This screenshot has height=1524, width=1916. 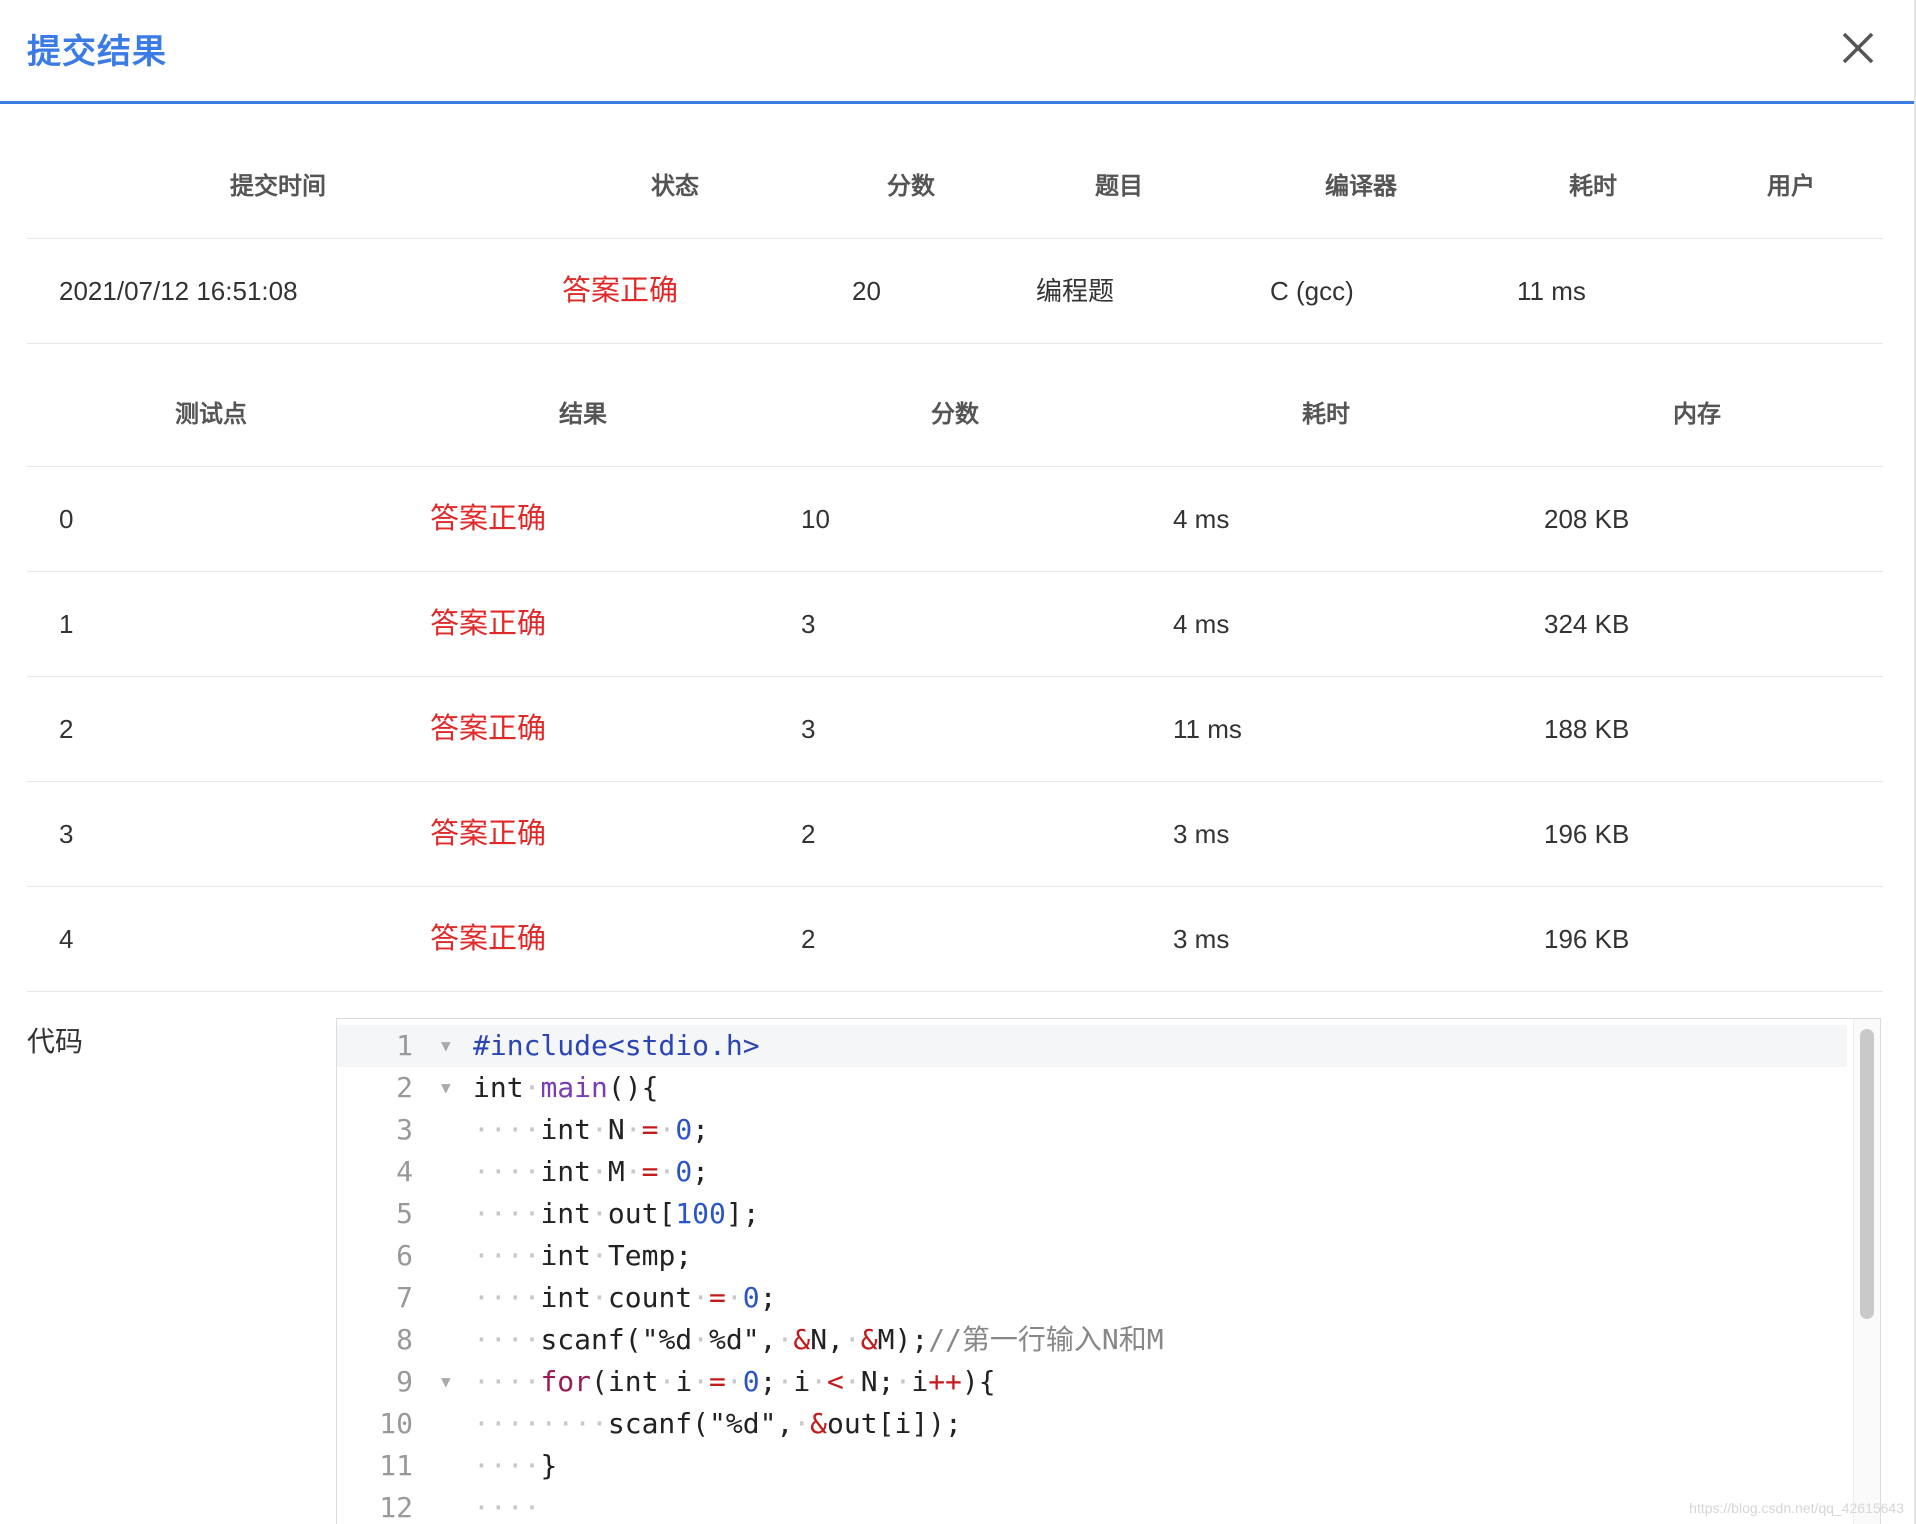 I want to click on code-text: int·main(){, so click(x=566, y=1087).